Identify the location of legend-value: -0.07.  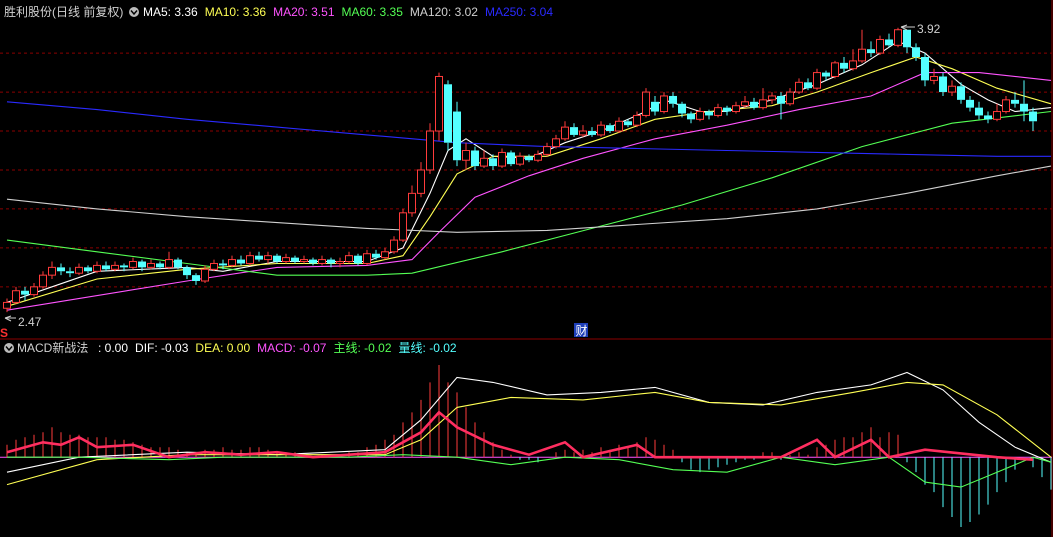
(311, 348).